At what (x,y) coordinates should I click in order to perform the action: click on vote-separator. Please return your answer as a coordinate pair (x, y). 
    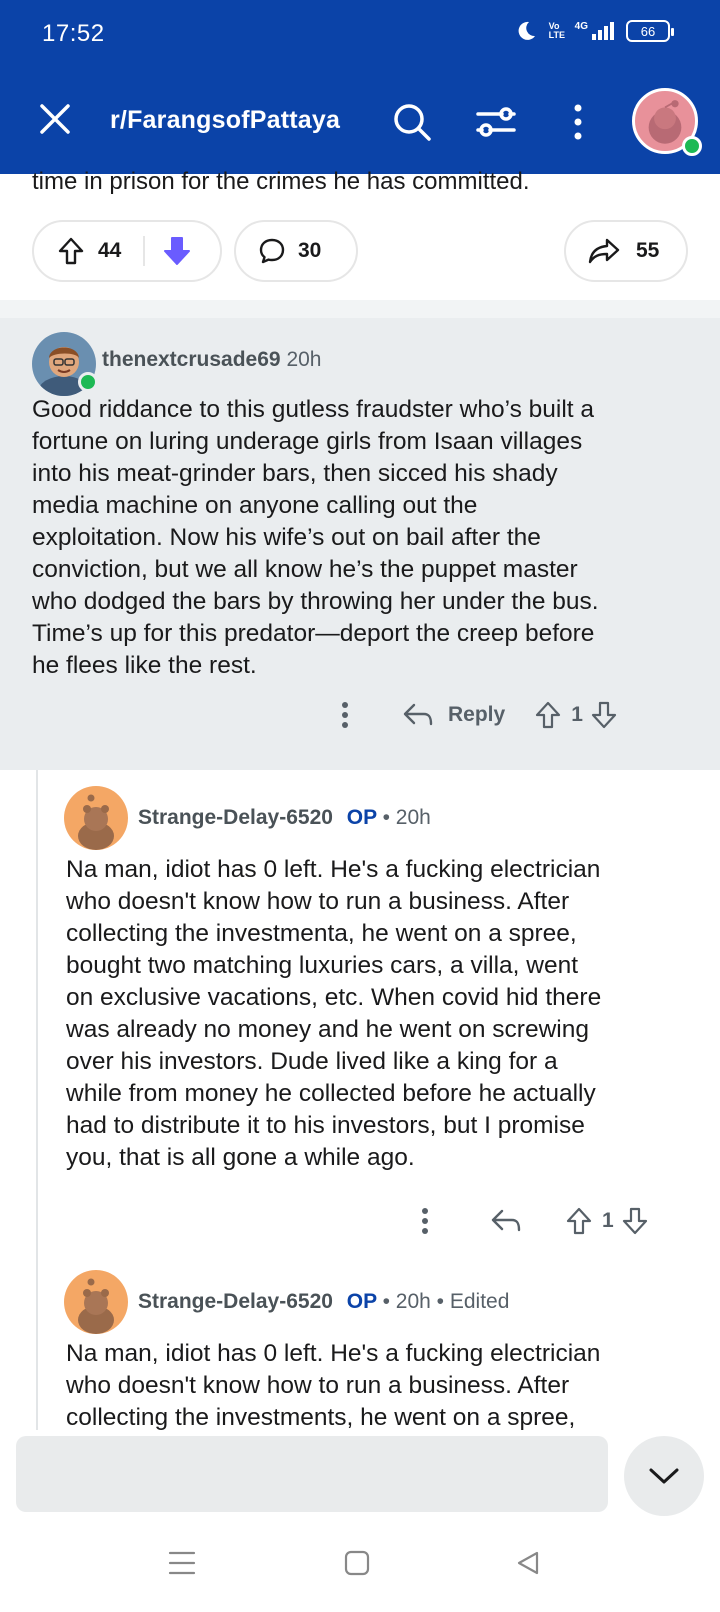
    Looking at the image, I should click on (144, 251).